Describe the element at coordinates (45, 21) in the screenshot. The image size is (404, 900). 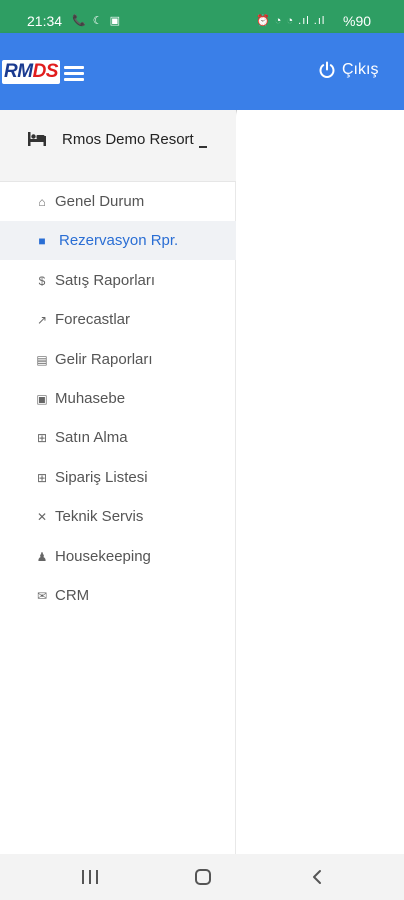
I see `status-time: 21:34` at that location.